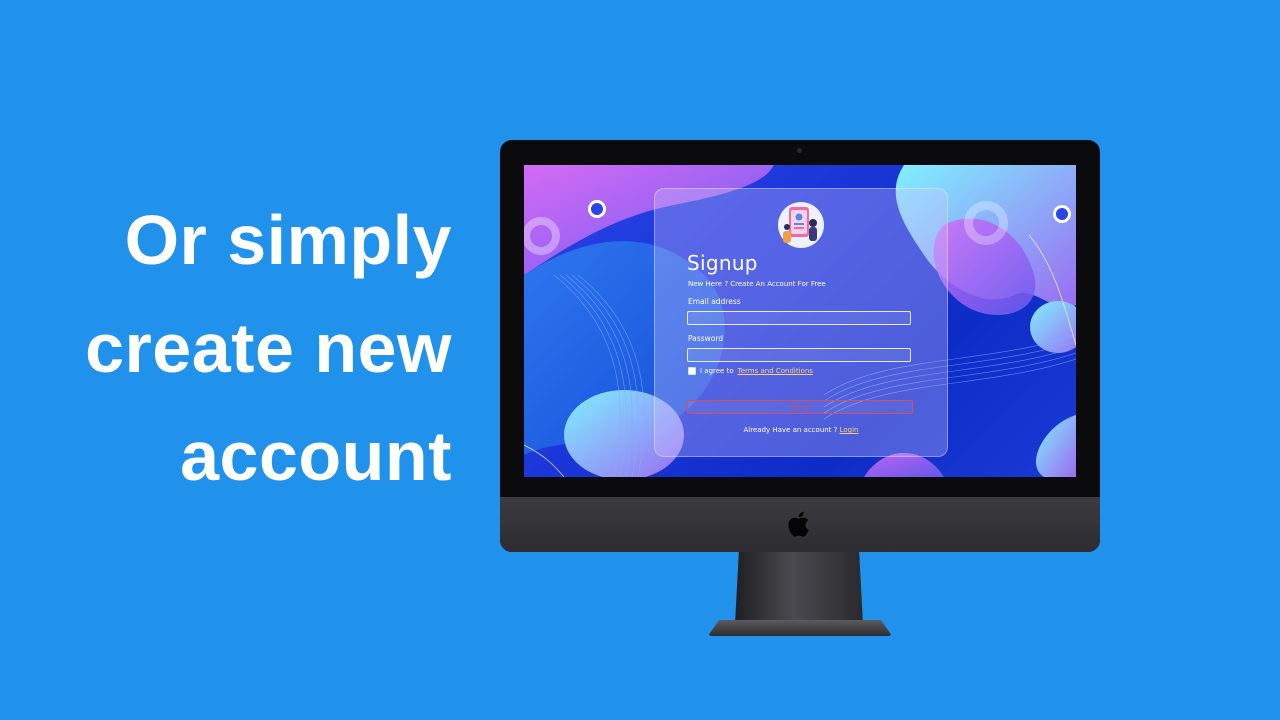 The height and width of the screenshot is (720, 1280). I want to click on terms-link: Terms and Conditions, so click(775, 371).